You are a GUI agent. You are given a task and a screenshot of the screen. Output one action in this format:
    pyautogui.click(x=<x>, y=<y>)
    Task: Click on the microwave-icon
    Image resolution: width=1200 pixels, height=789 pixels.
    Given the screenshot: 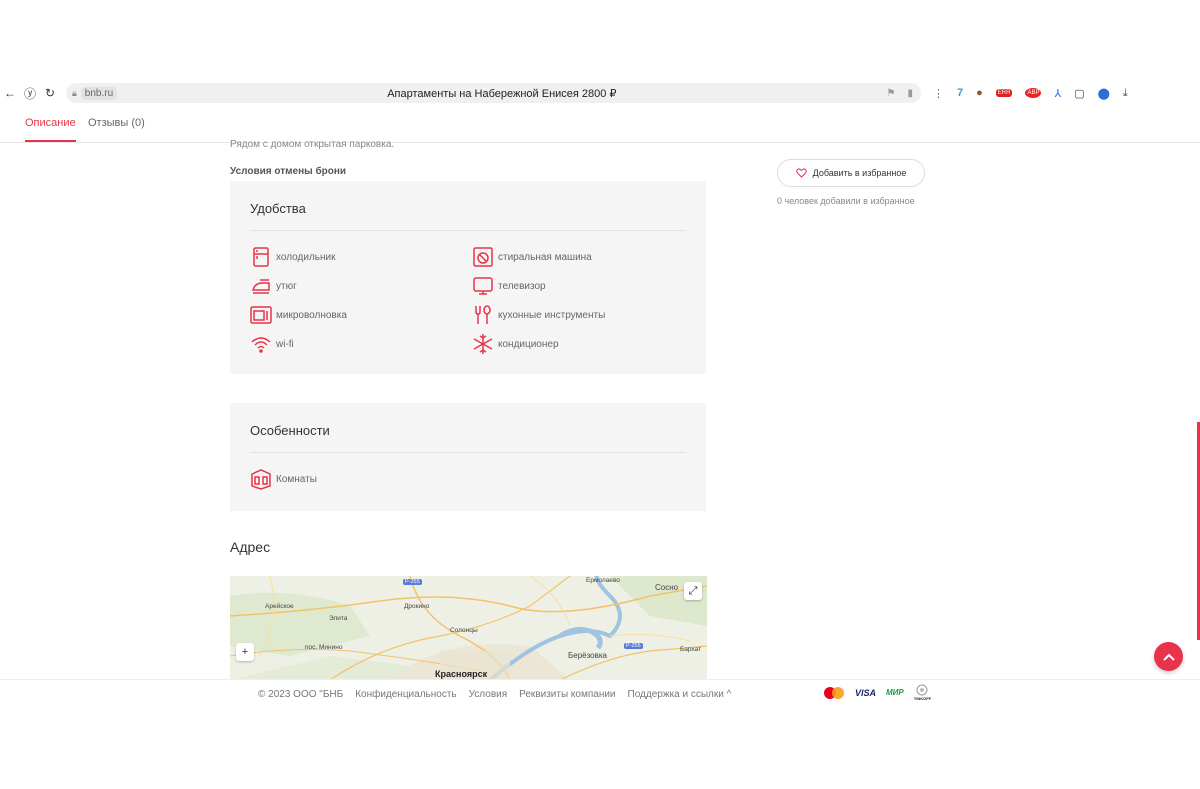 What is the action you would take?
    pyautogui.click(x=261, y=315)
    